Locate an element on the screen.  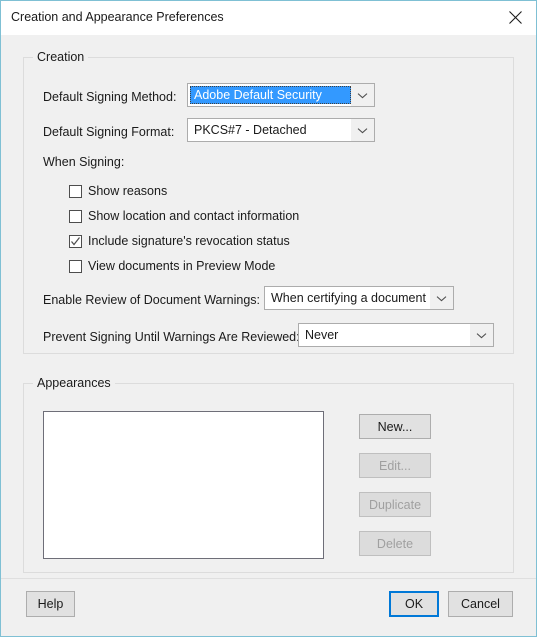
checkbox-view-preview-mode: View documents in Preview Mode is located at coordinates (172, 266).